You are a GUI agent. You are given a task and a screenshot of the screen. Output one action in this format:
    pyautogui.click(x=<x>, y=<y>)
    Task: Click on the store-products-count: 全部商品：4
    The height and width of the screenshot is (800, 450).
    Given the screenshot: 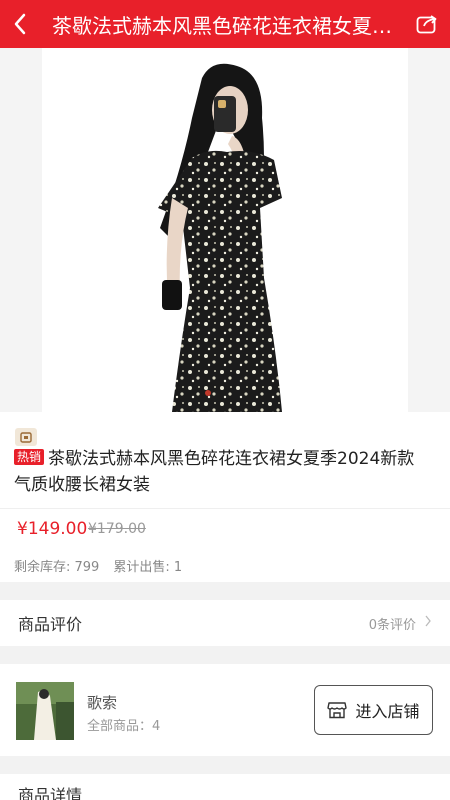 What is the action you would take?
    pyautogui.click(x=124, y=726)
    